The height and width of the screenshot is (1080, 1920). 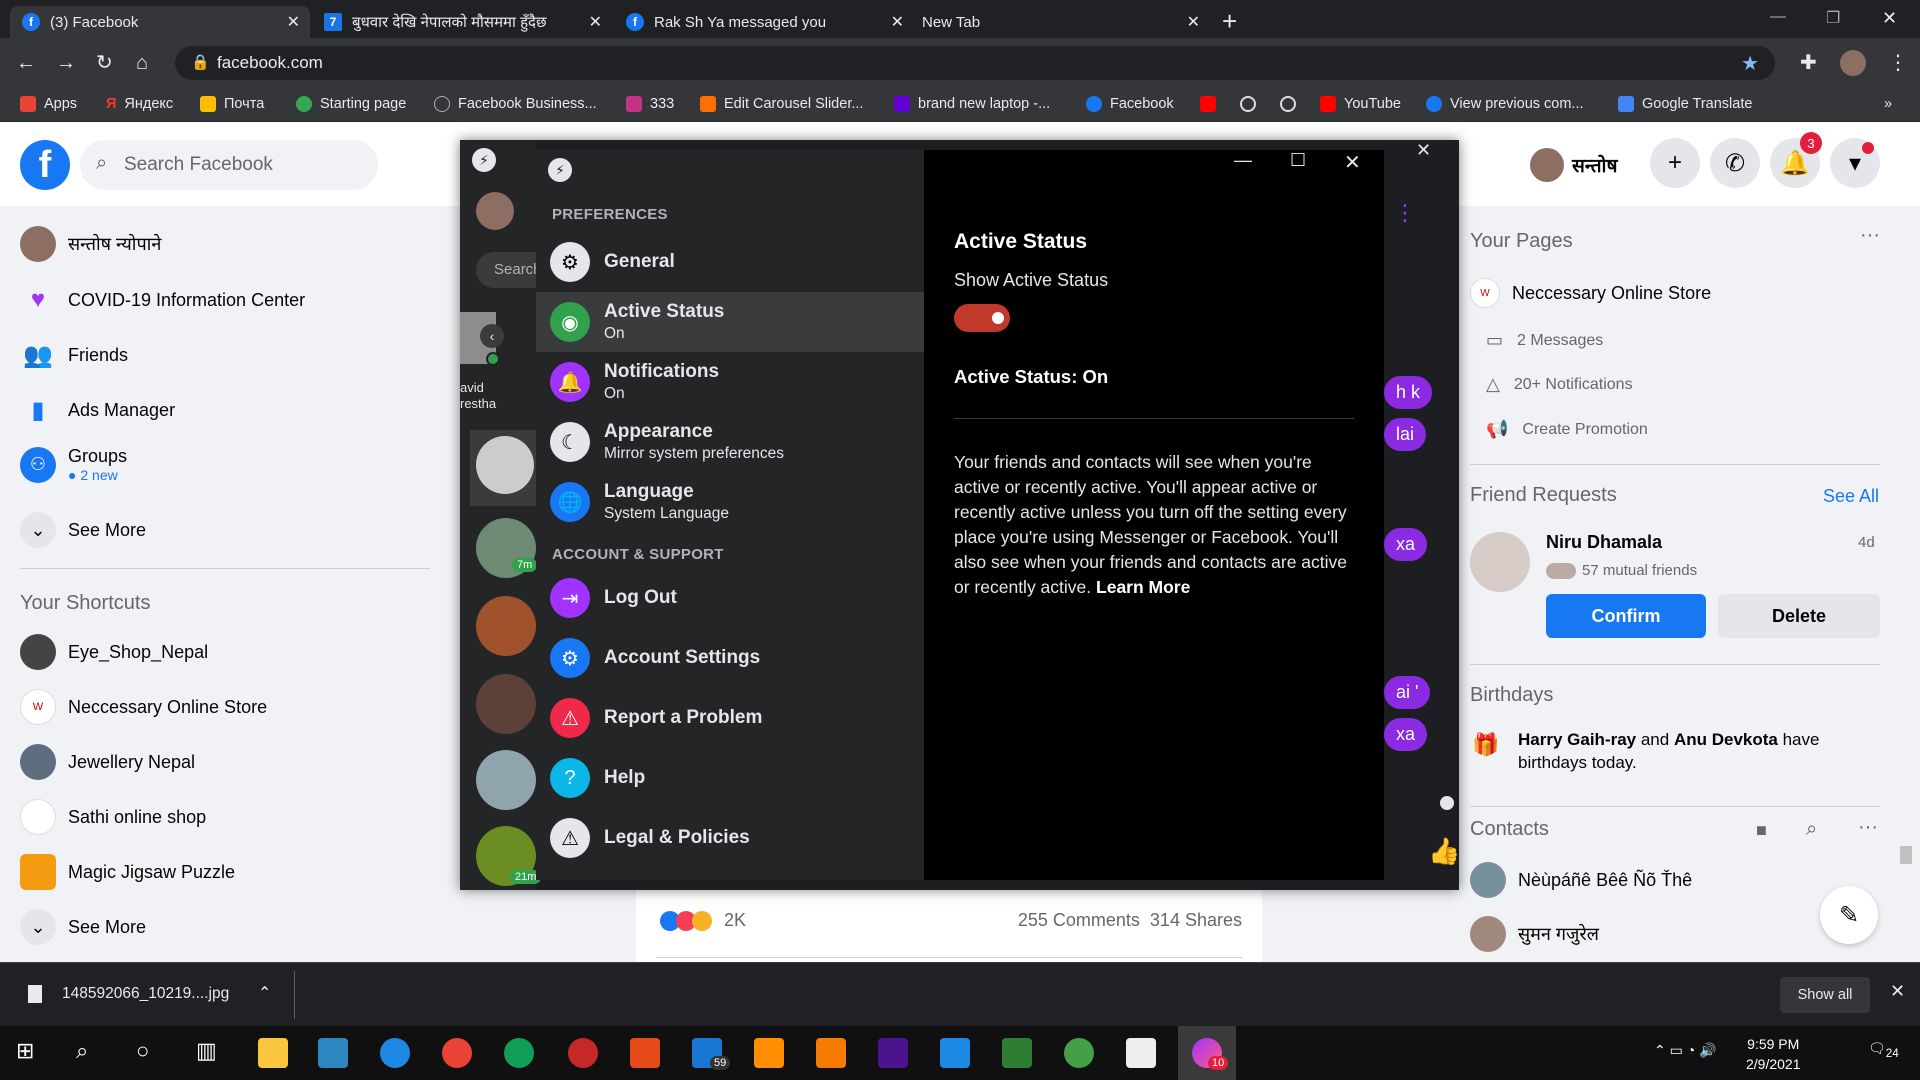 I want to click on bookmark-yandex: Я Яндекс, so click(x=139, y=104).